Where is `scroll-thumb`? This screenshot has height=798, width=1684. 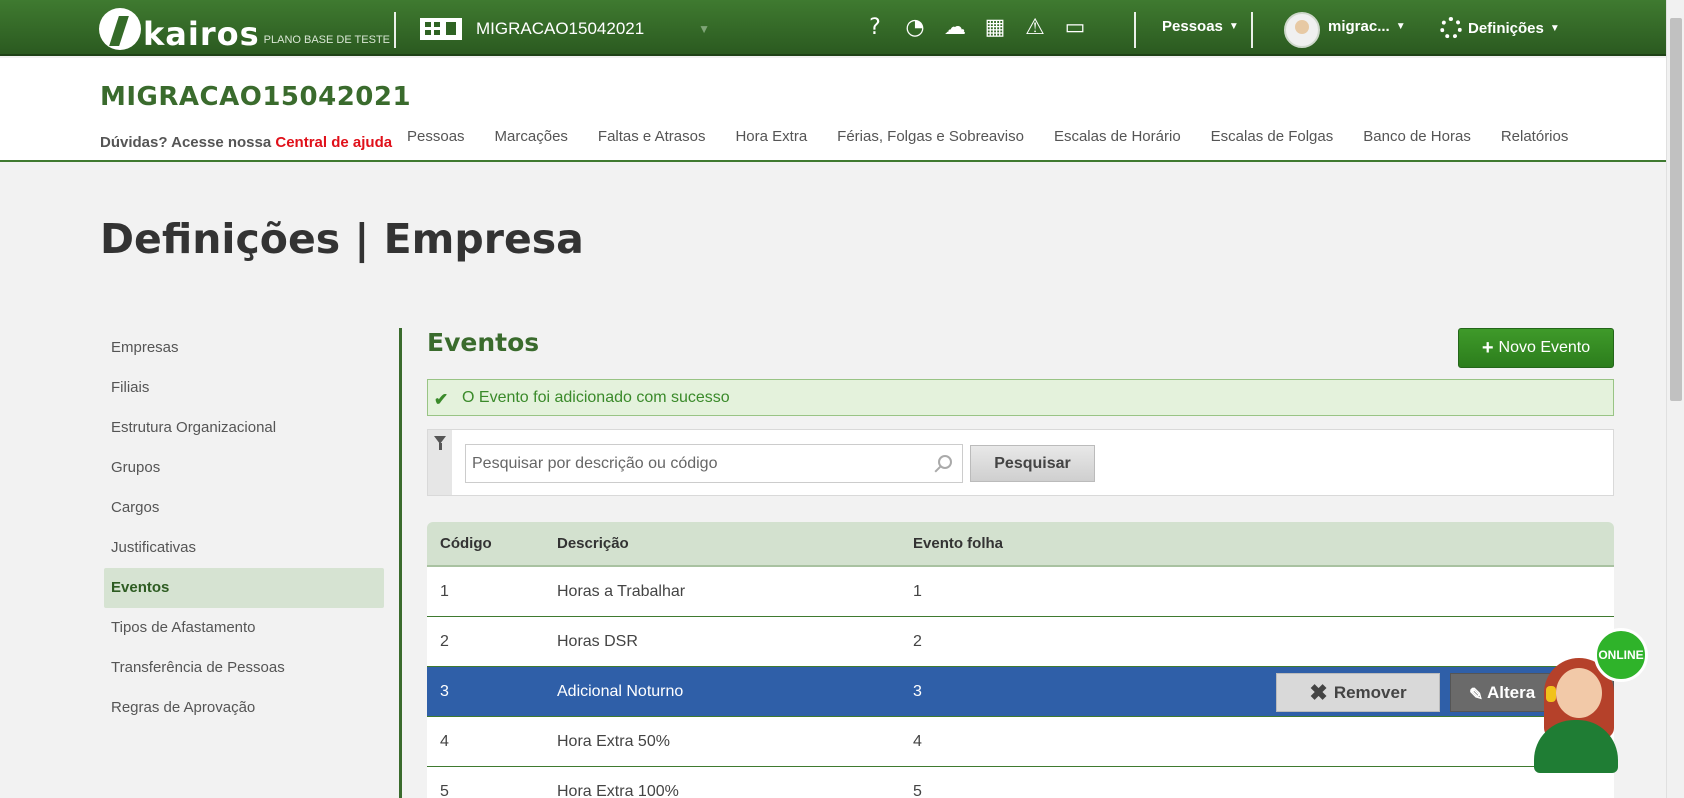
scroll-thumb is located at coordinates (1676, 209).